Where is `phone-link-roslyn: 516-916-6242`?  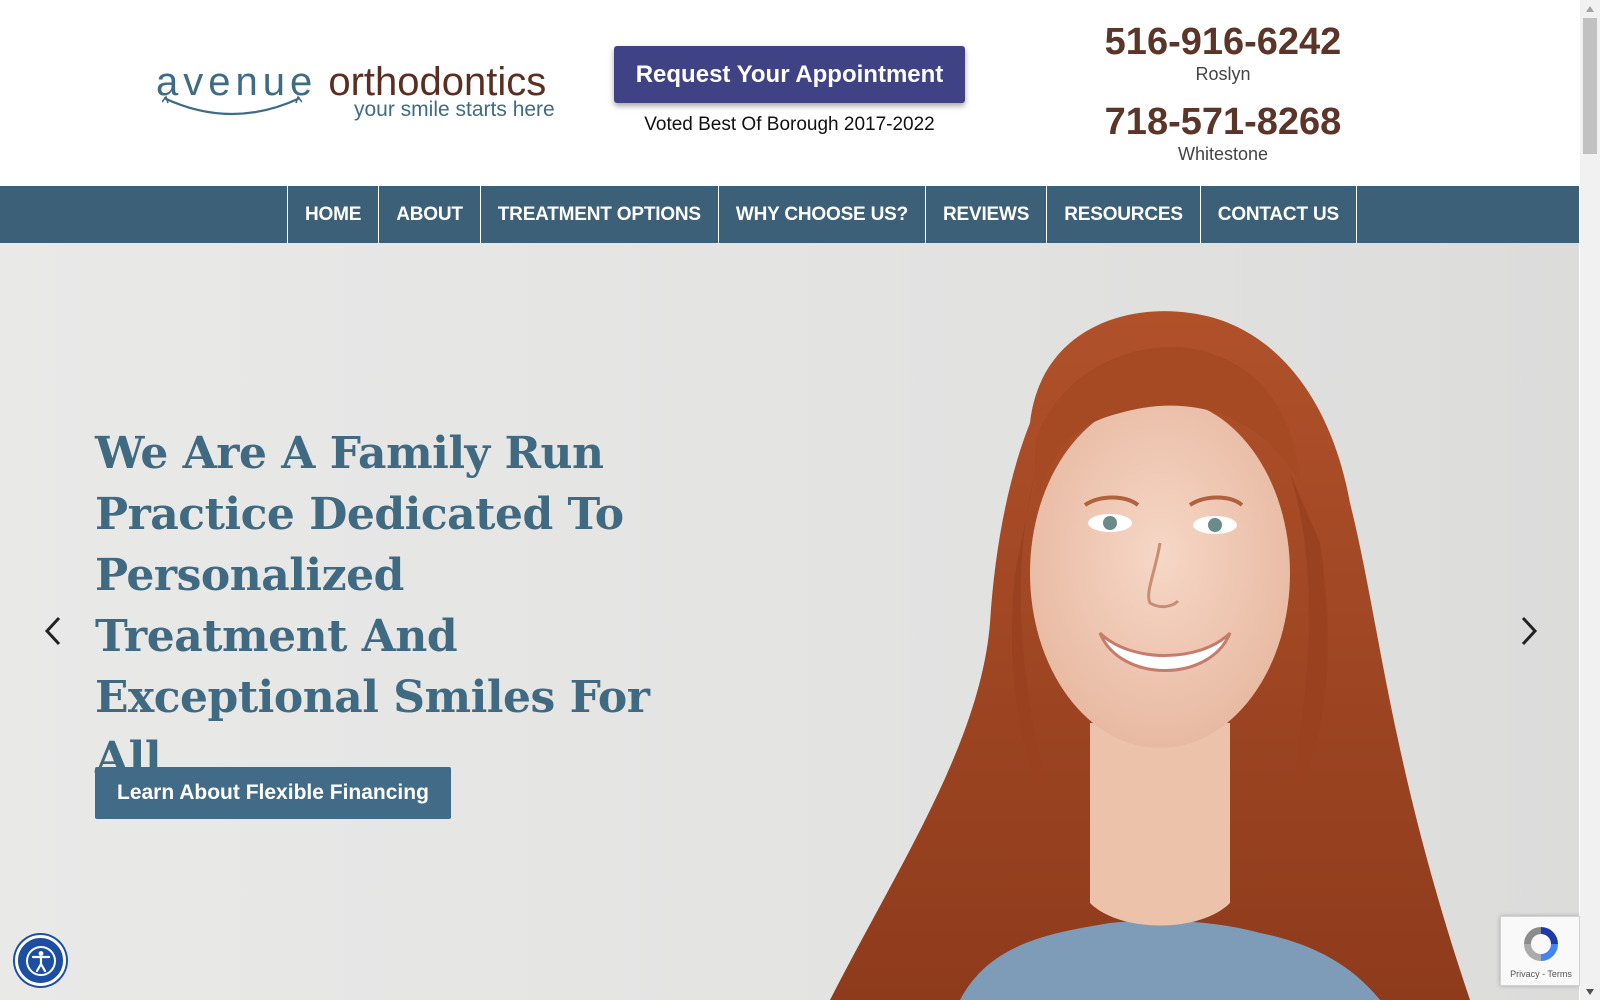
phone-link-roslyn: 516-916-6242 is located at coordinates (1223, 42).